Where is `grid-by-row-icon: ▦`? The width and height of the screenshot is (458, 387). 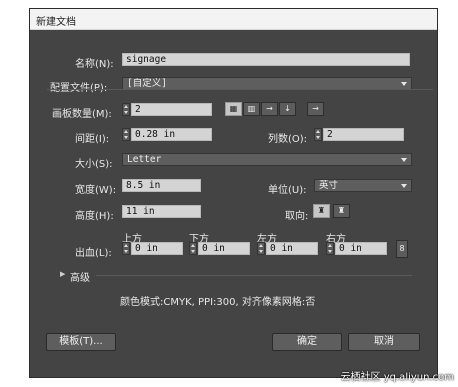
grid-by-row-icon: ▦ is located at coordinates (233, 109).